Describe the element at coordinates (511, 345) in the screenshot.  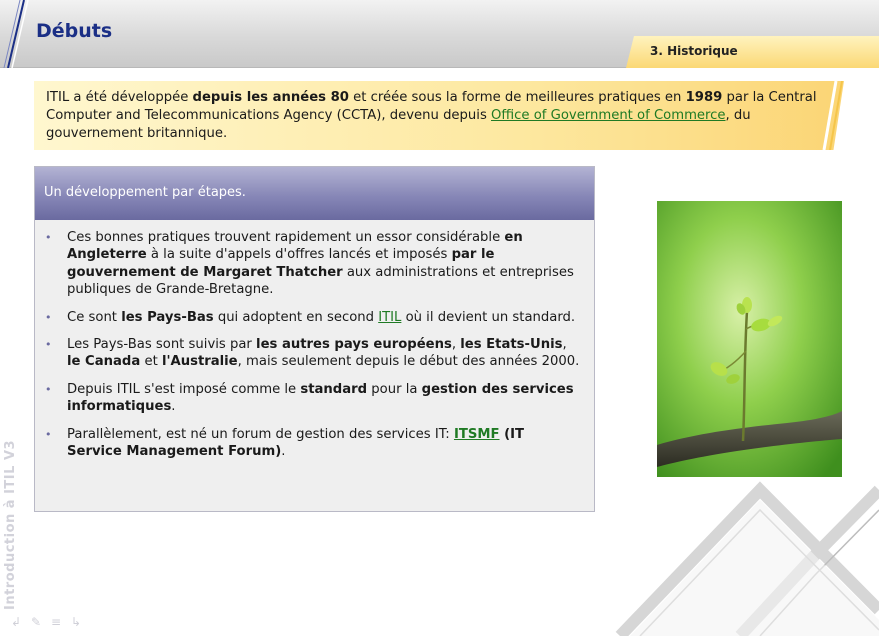
I see `item-emphasis: les Etats-Unis` at that location.